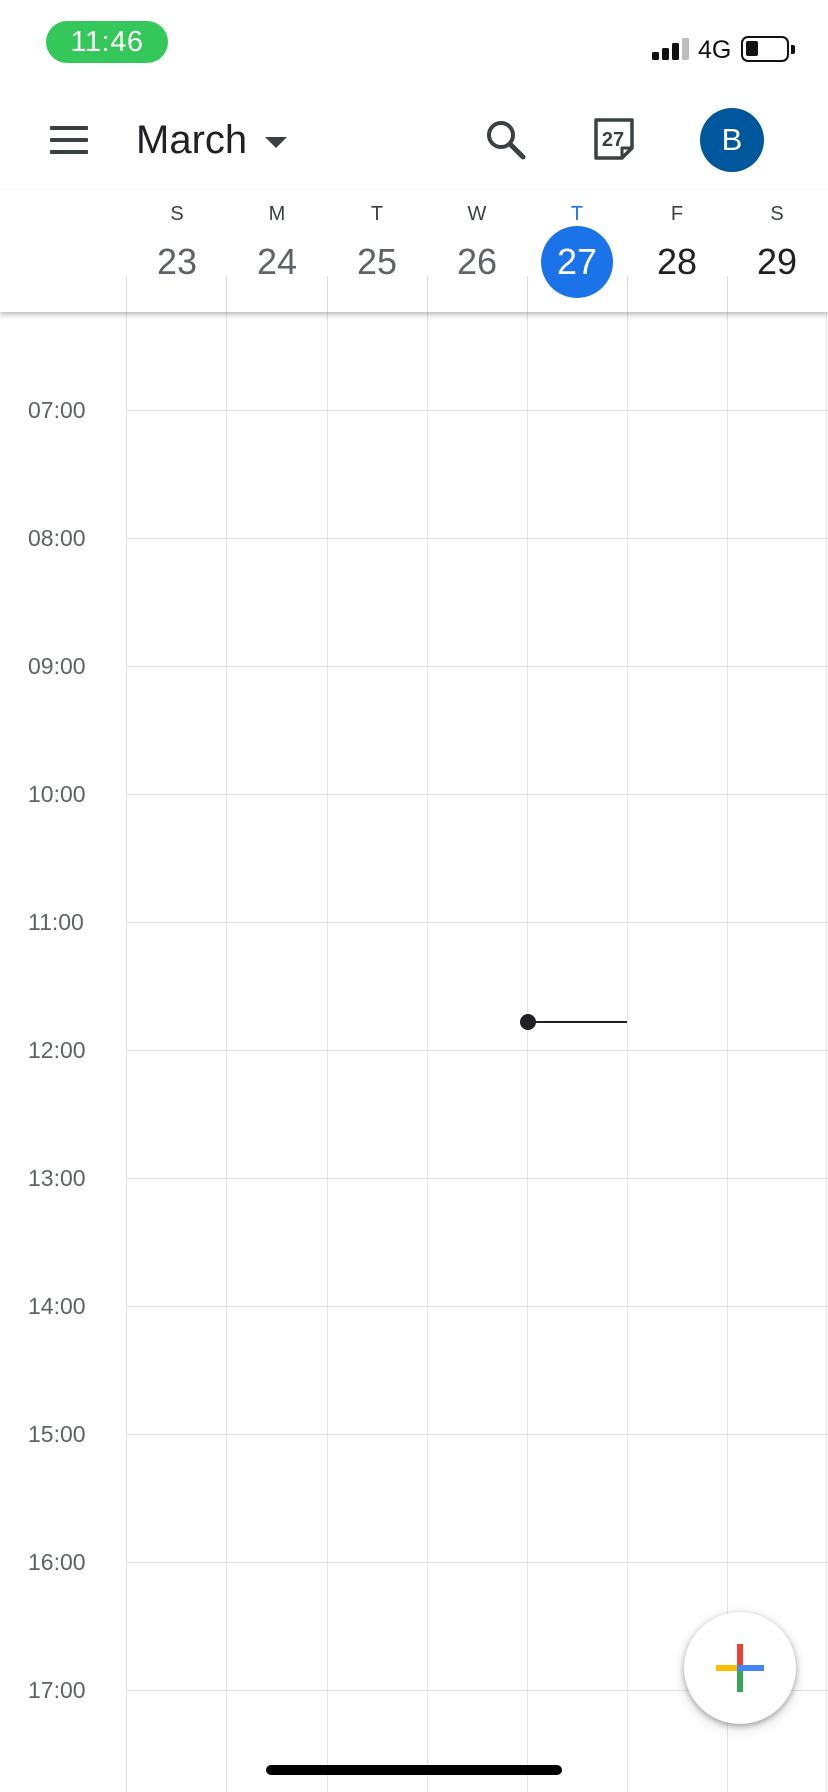 This screenshot has height=1792, width=828. I want to click on hour-label: 12:00, so click(57, 1050).